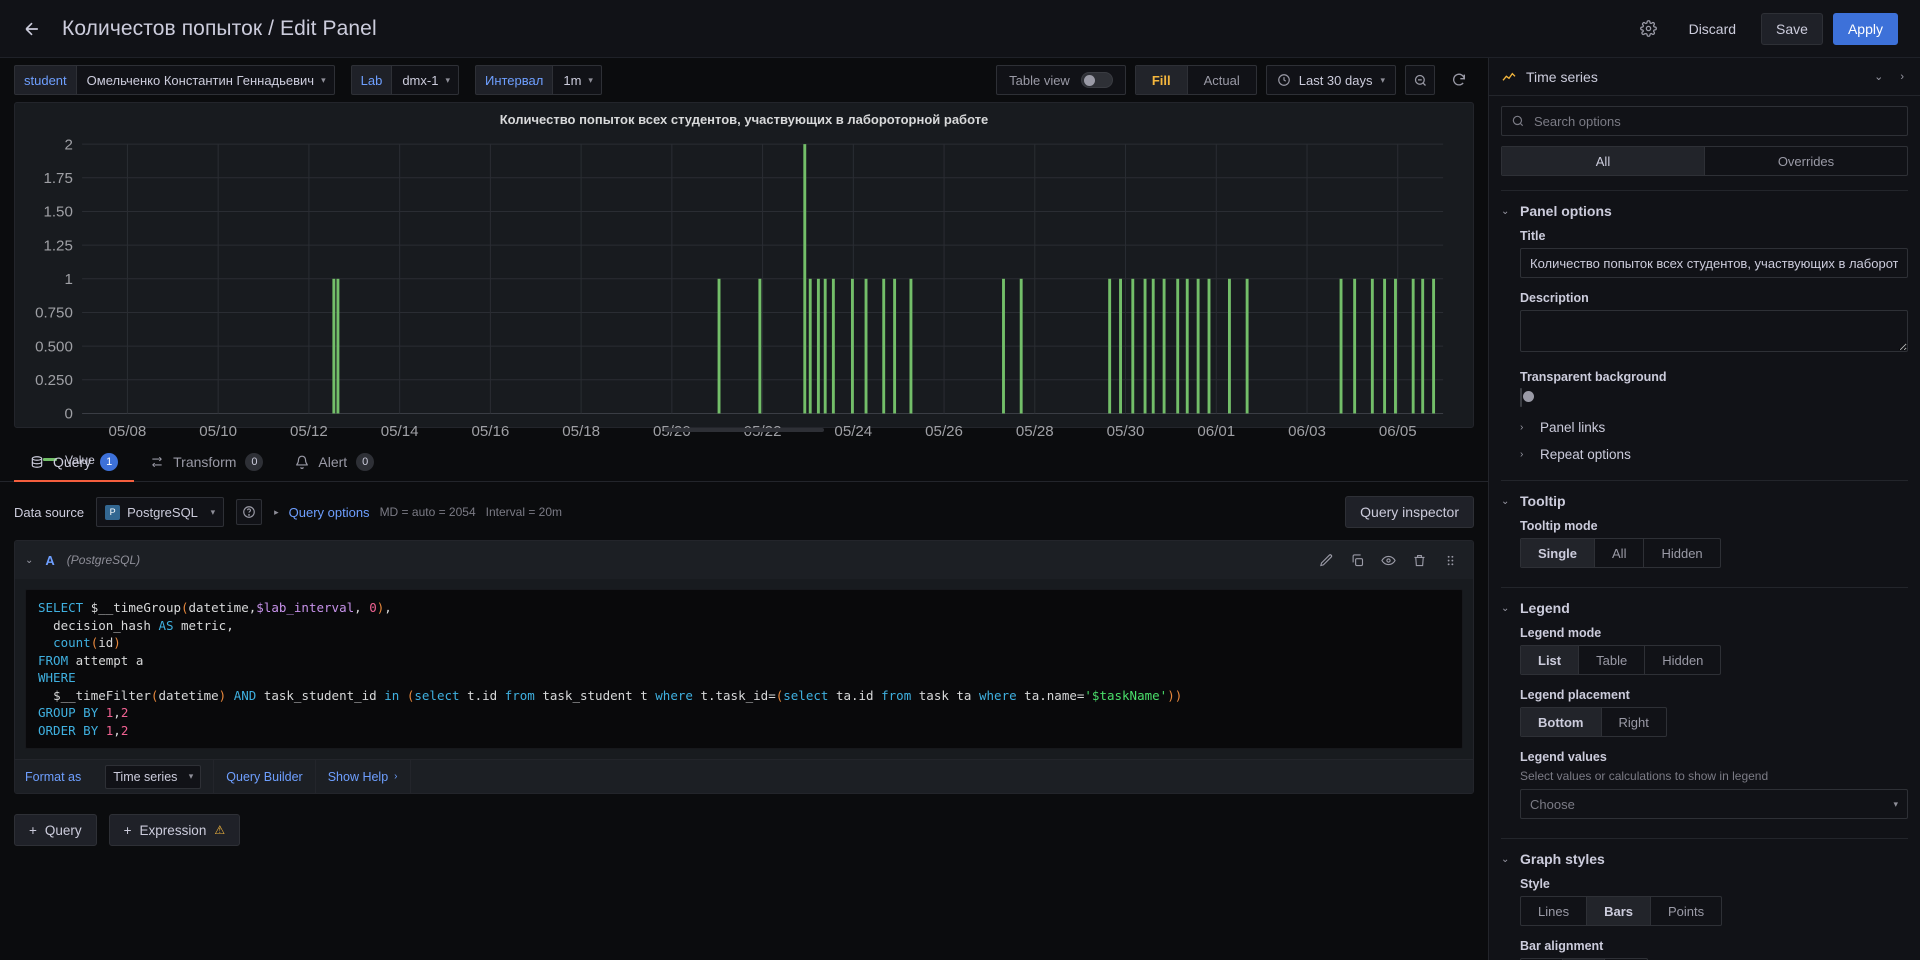  What do you see at coordinates (1704, 608) in the screenshot?
I see `legend-header: ⌄ Legend` at bounding box center [1704, 608].